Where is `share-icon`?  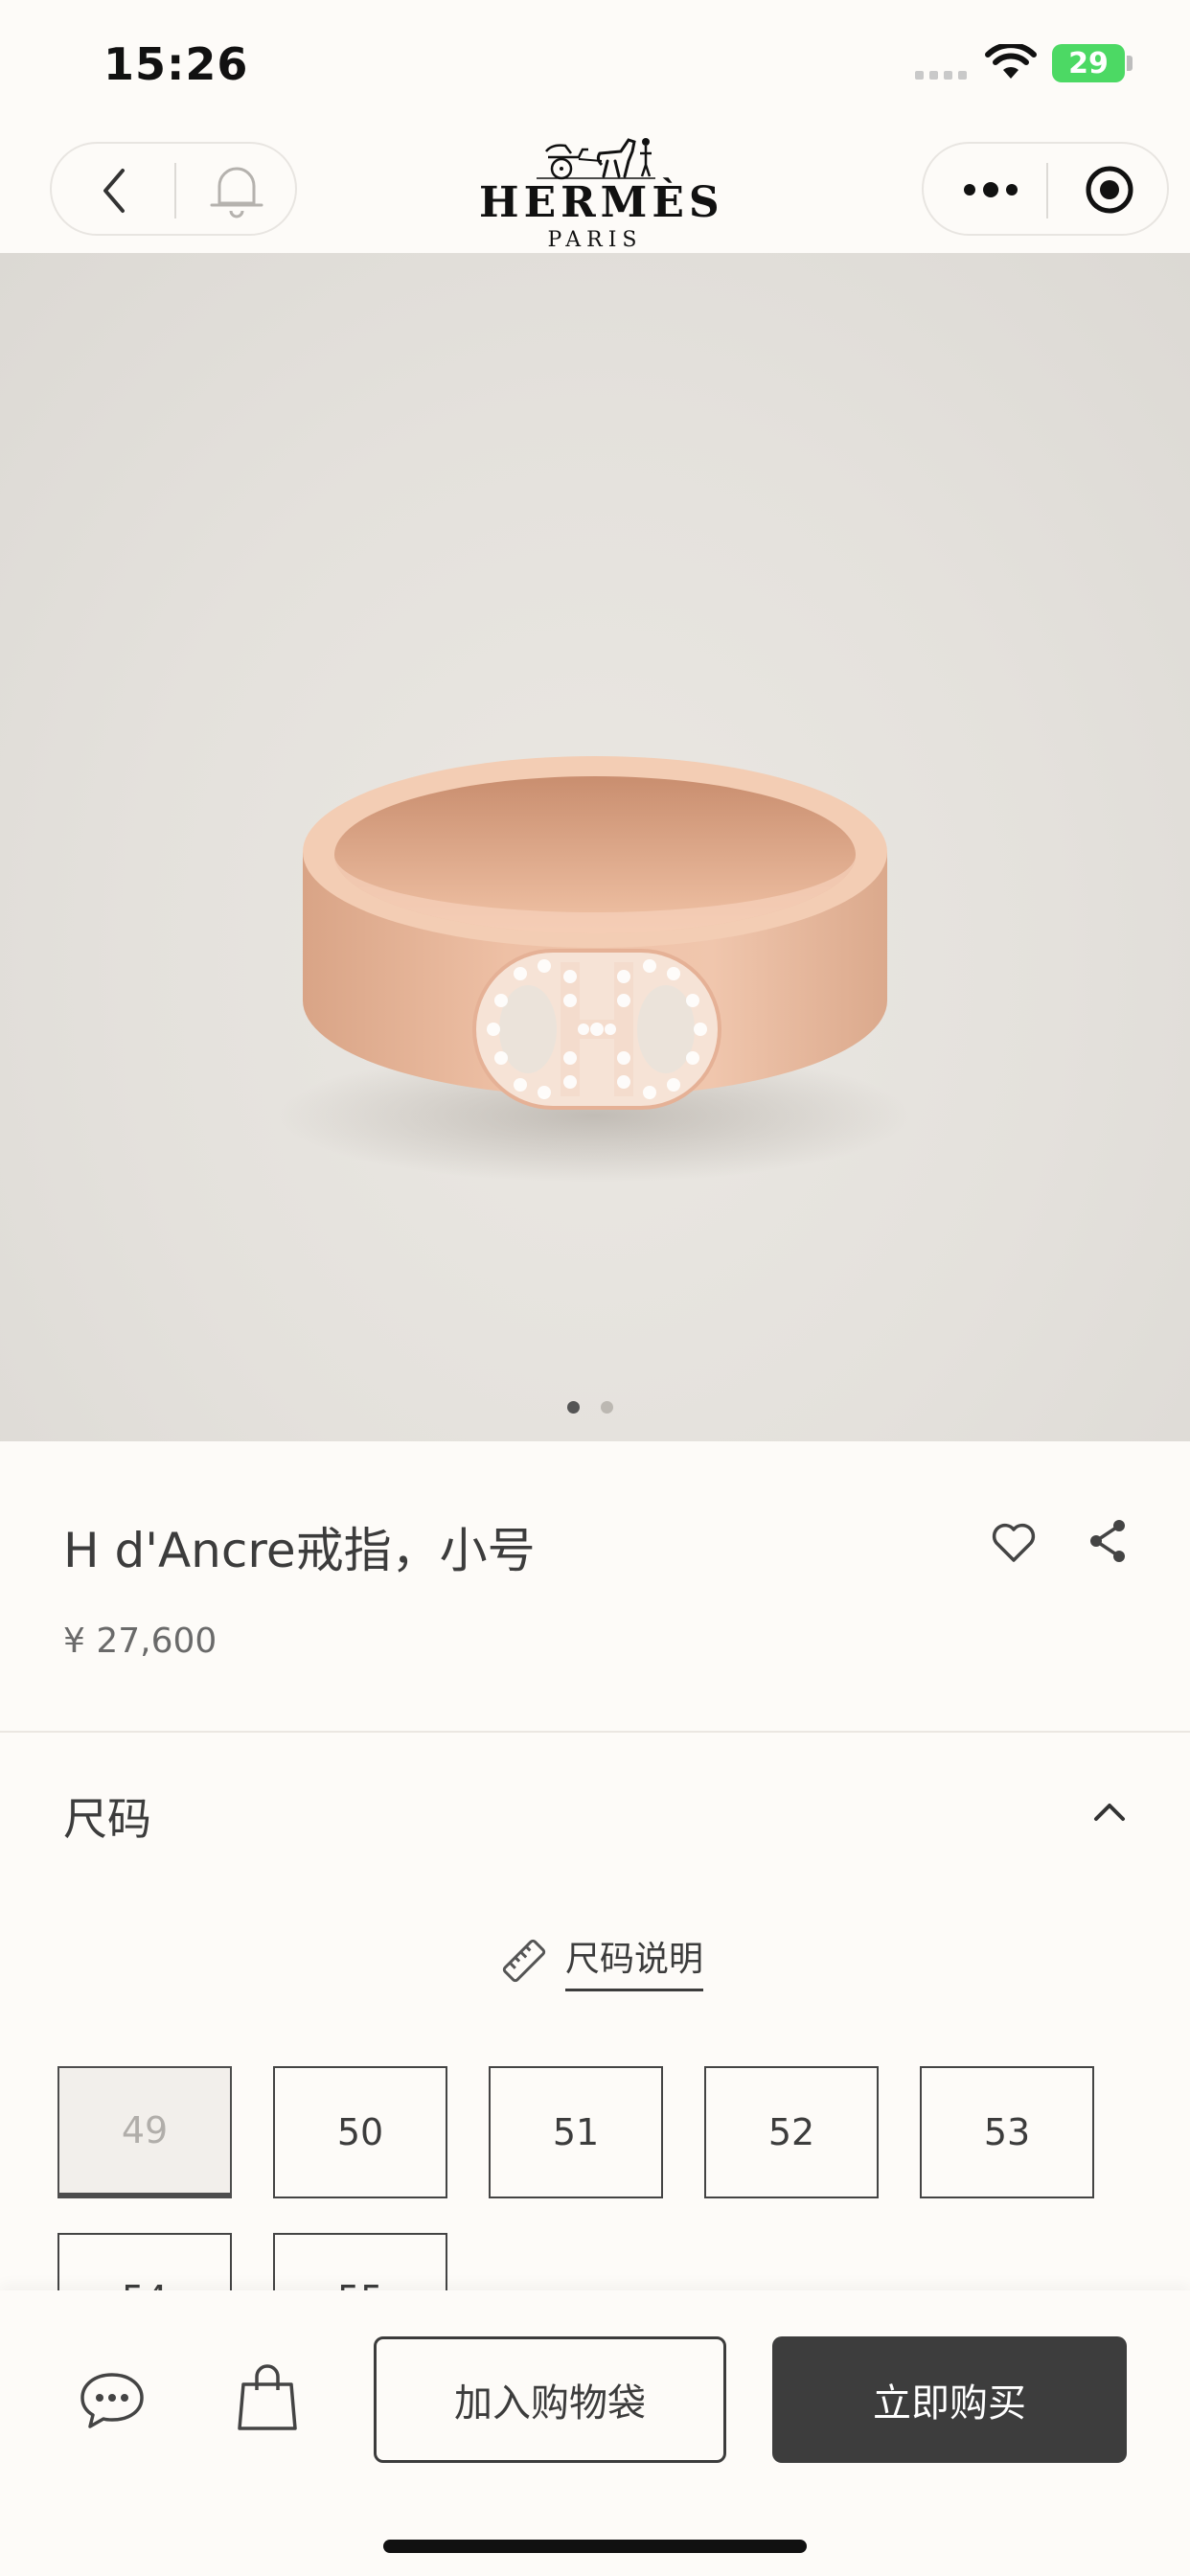 share-icon is located at coordinates (1107, 1541).